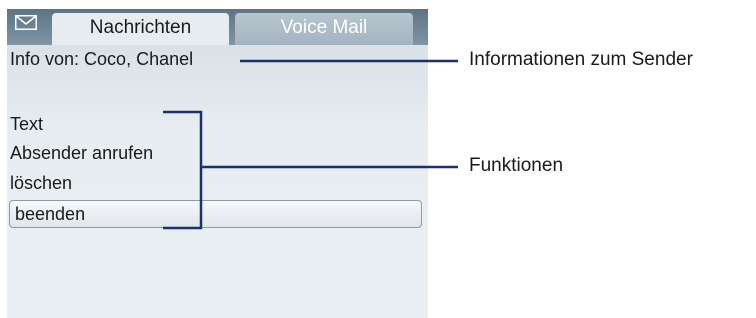 The width and height of the screenshot is (756, 318). I want to click on callout-sender-info: Informationen zum Sender, so click(581, 59).